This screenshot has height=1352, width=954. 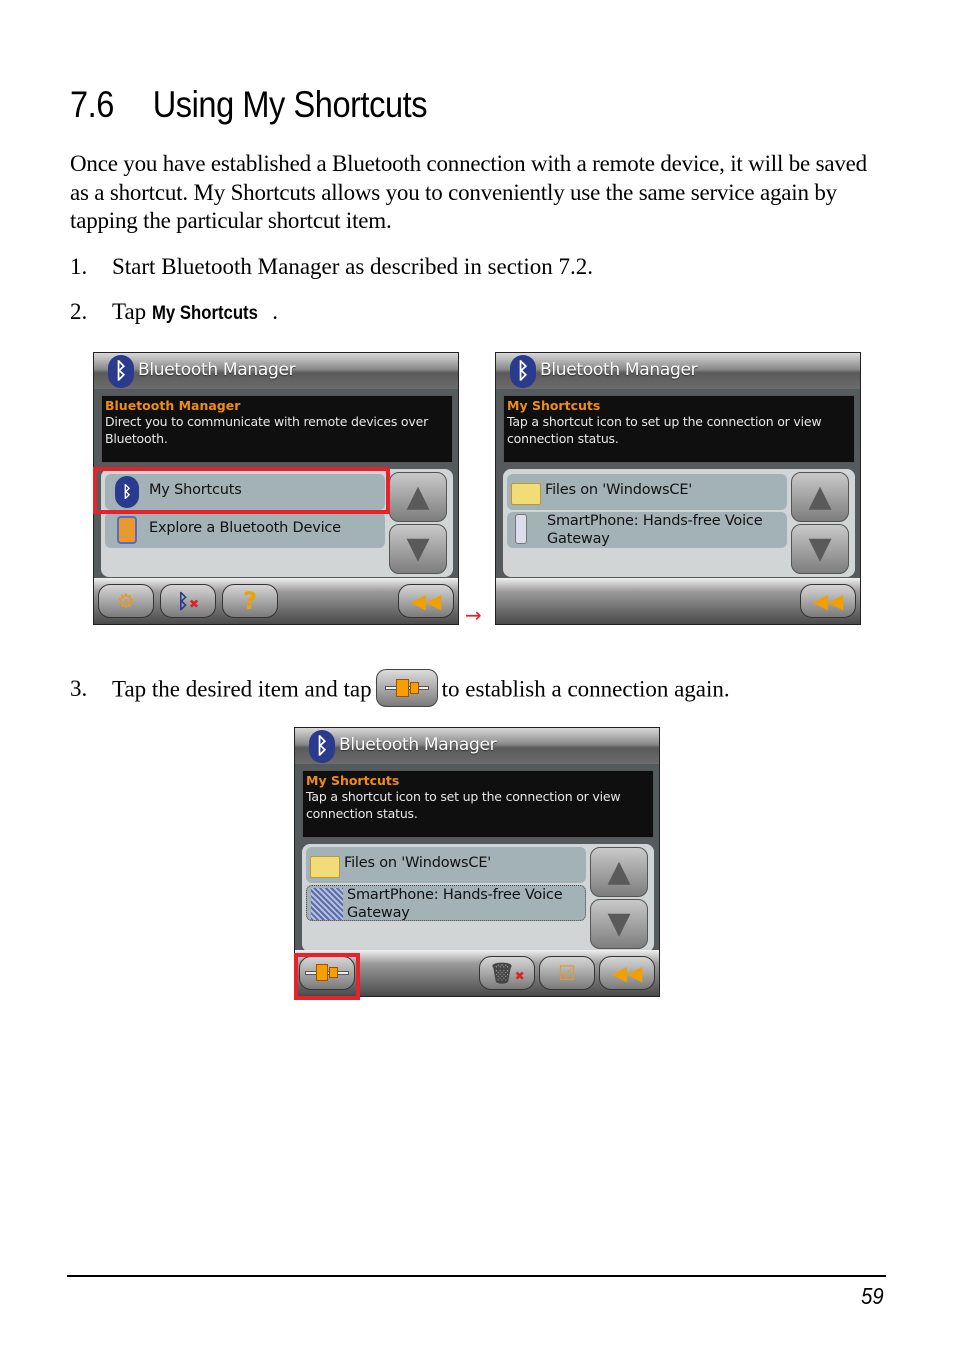 I want to click on step-2: 2. Tap My Shortcuts., so click(x=174, y=312).